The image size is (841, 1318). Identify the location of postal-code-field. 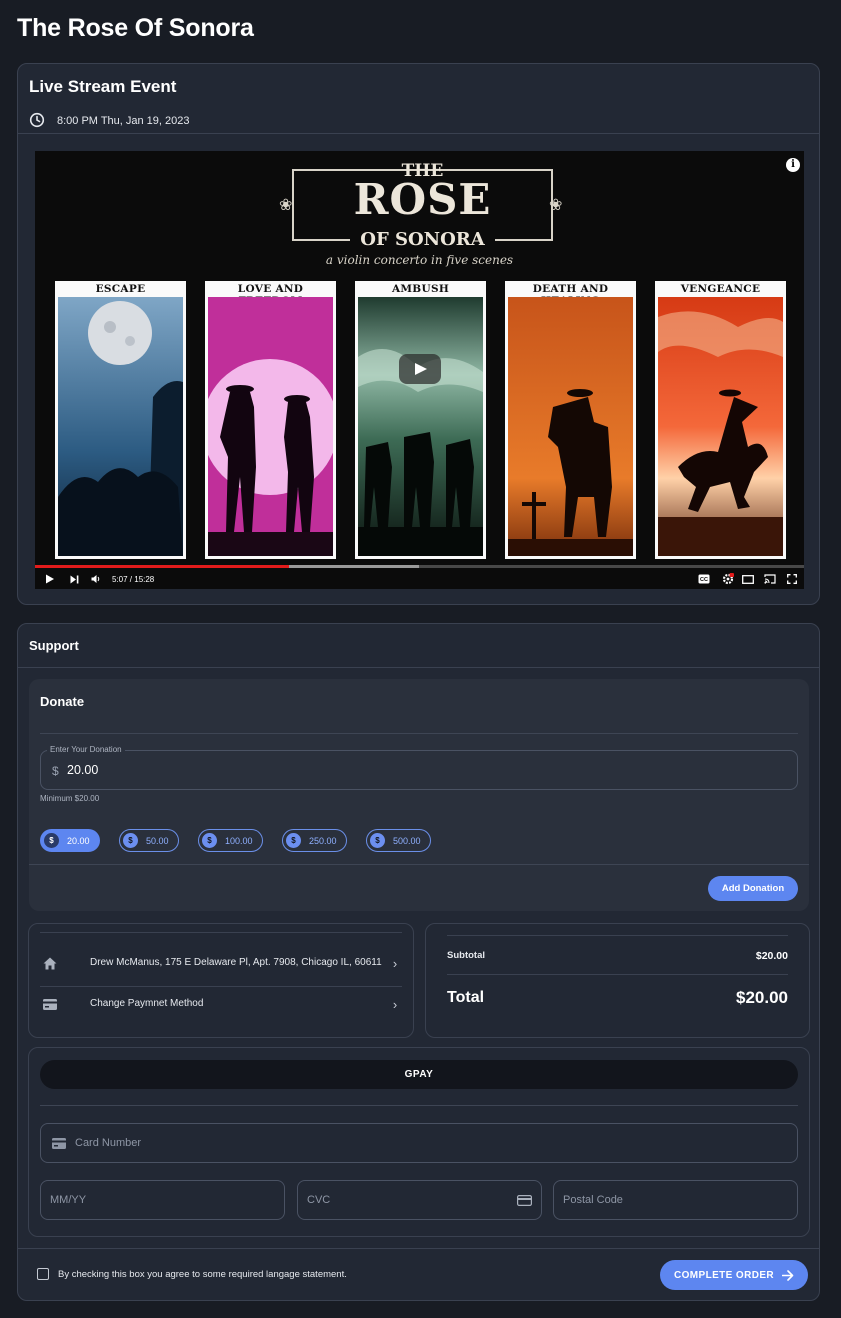
(675, 1200).